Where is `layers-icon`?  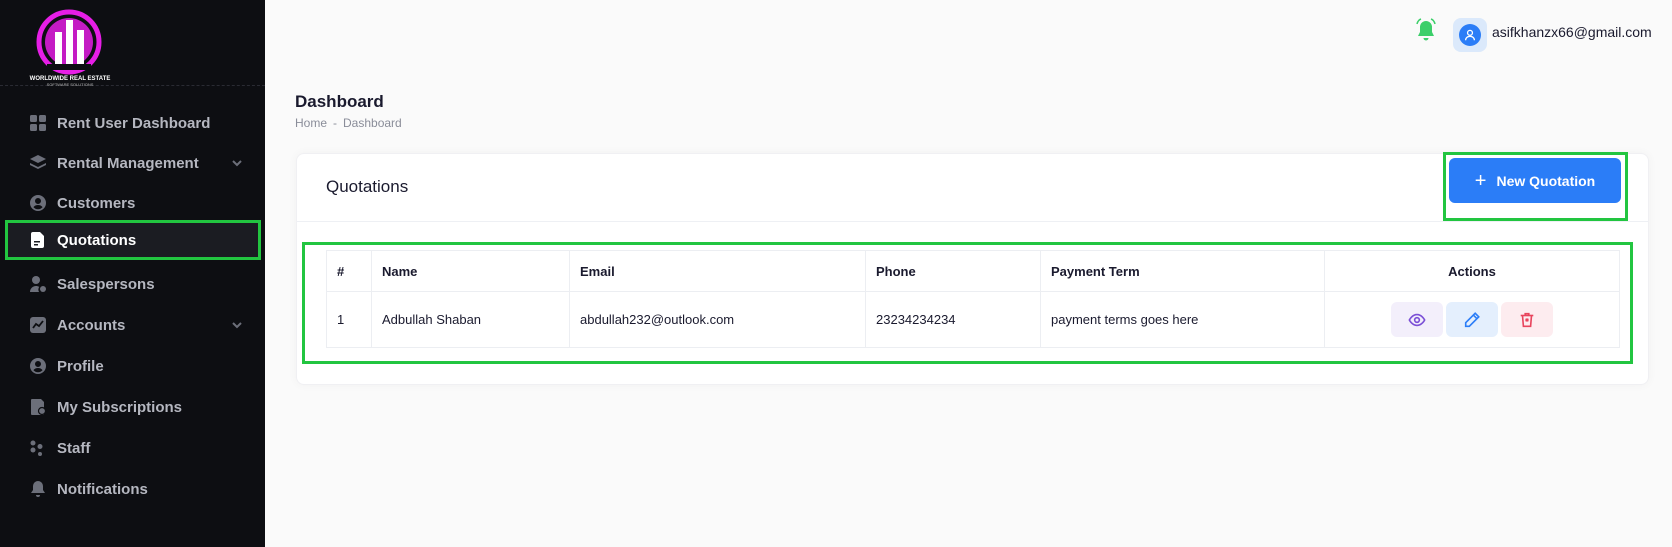
layers-icon is located at coordinates (38, 163).